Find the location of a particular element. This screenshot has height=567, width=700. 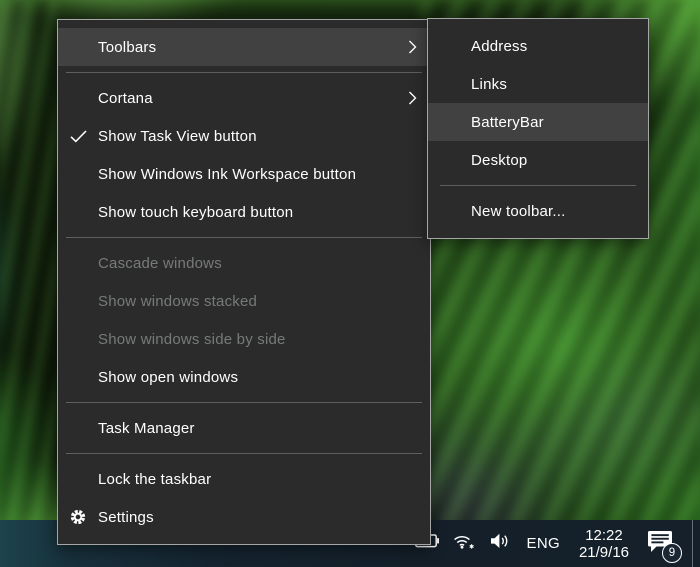

menu-item-label: Toolbars is located at coordinates (127, 47).